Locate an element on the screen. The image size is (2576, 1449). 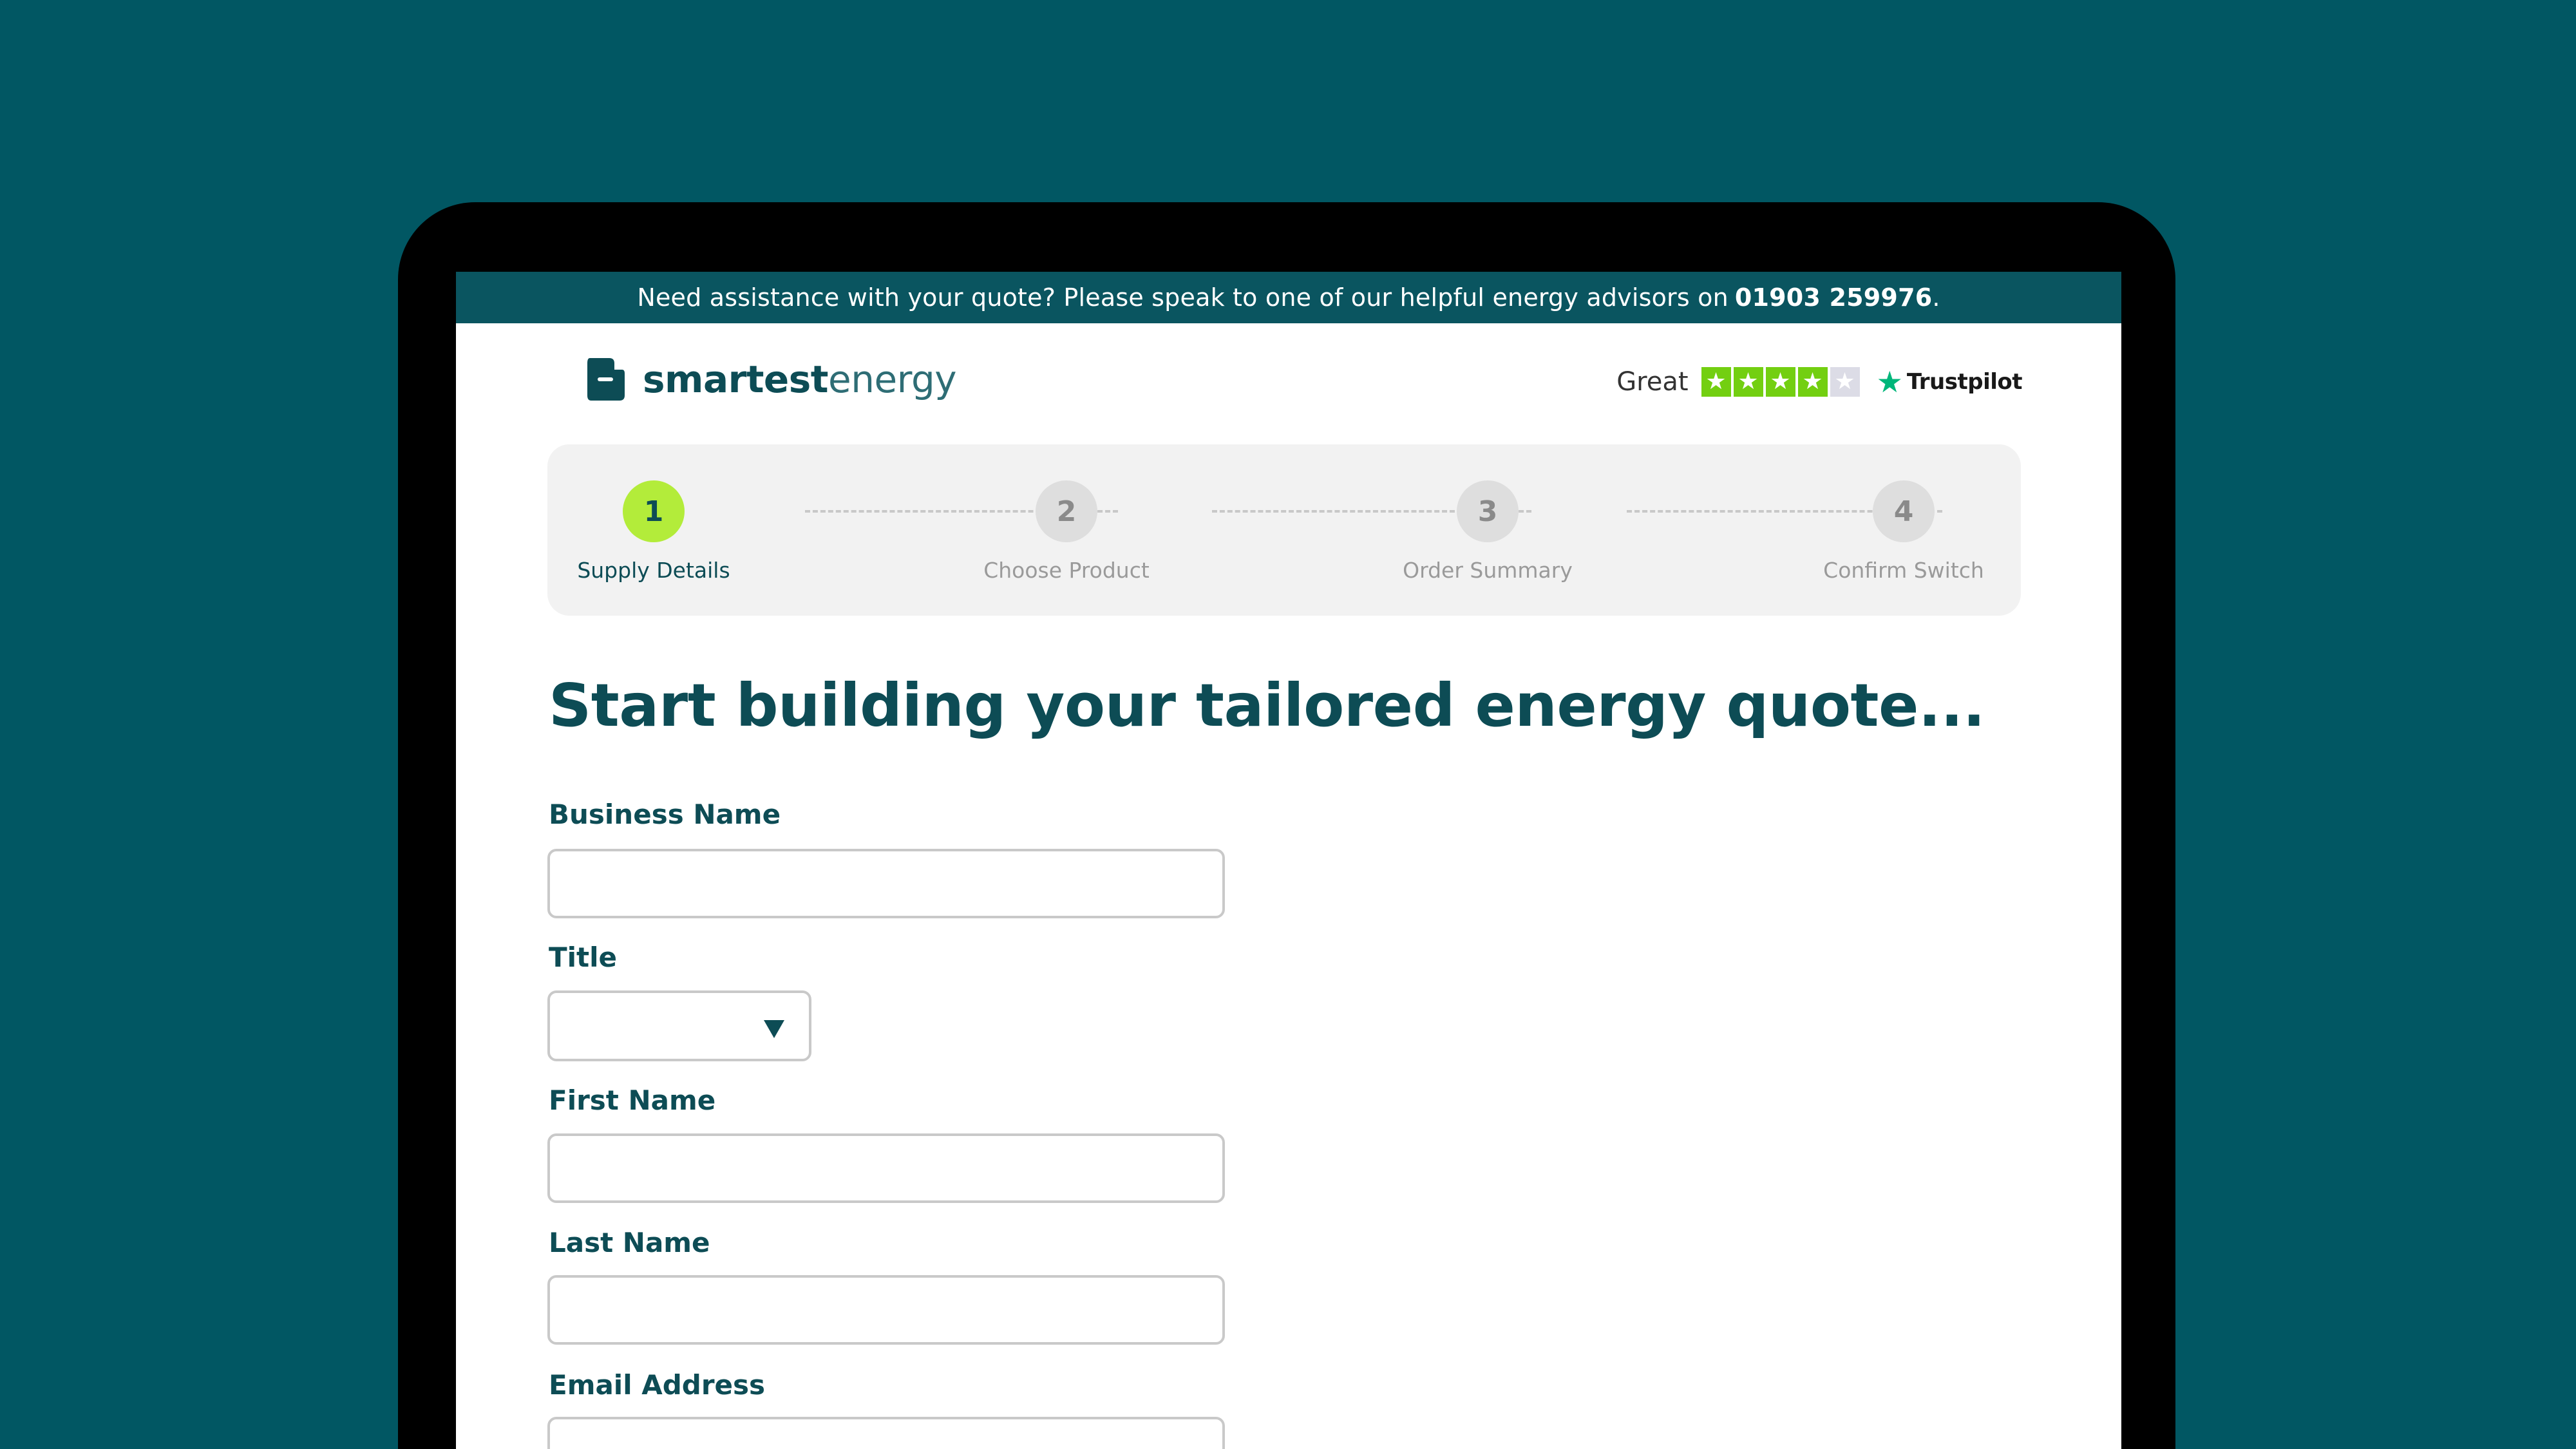
trustpilot-rating: Great ★ ★ ★ ★ ★ ★ Trustpilot is located at coordinates (1819, 382).